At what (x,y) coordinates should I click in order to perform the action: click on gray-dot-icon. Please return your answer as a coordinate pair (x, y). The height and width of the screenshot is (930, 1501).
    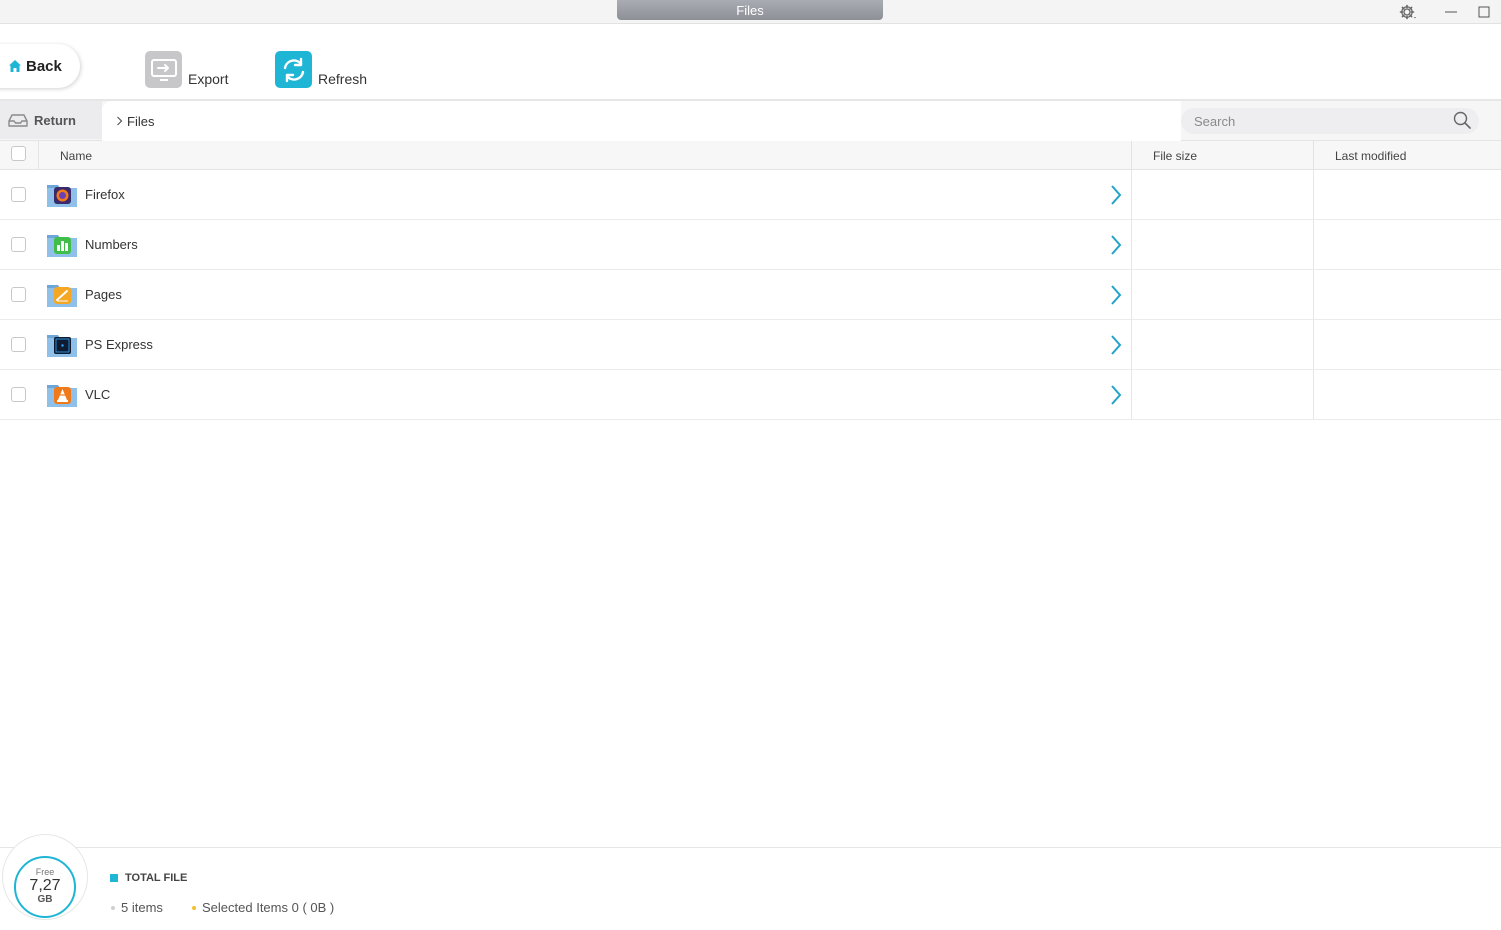
    Looking at the image, I should click on (113, 907).